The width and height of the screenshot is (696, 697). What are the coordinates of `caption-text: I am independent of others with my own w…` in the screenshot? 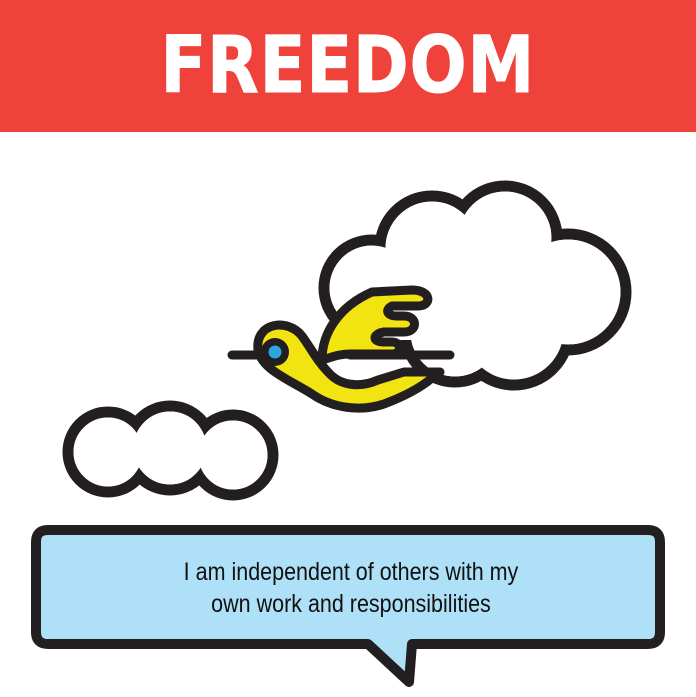 It's located at (350, 588).